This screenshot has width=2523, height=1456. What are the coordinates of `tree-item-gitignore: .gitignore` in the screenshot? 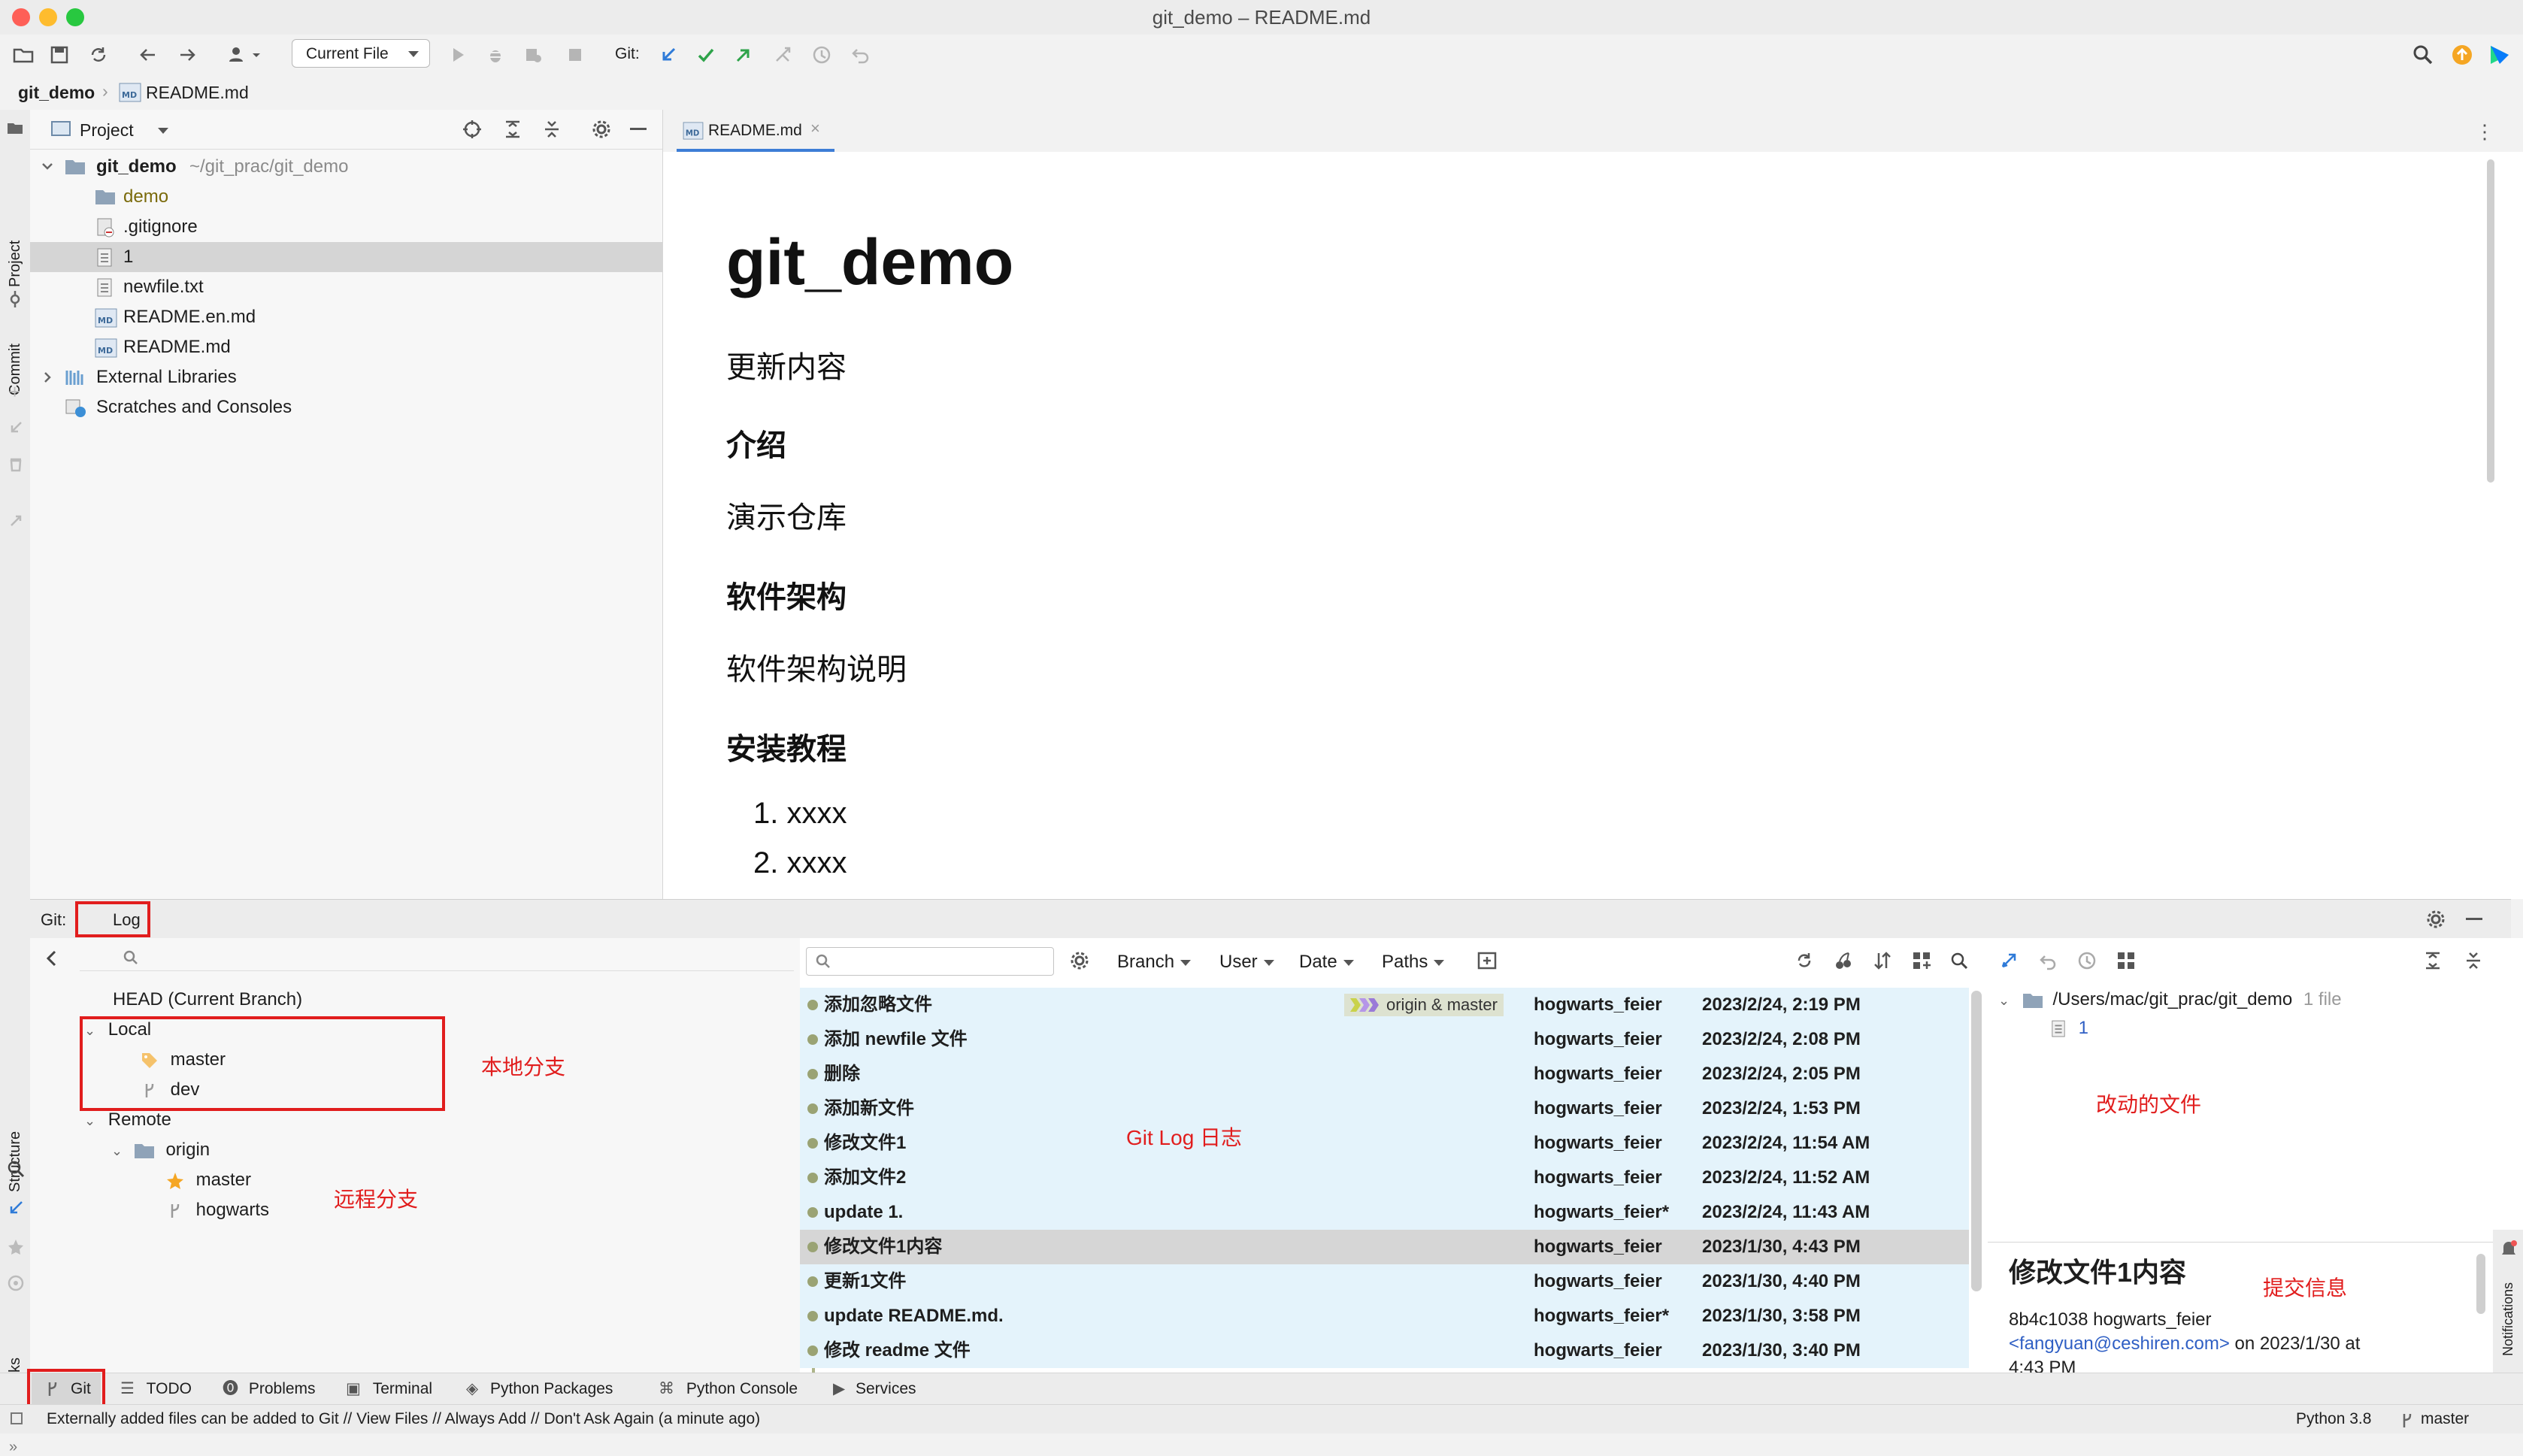 It's located at (346, 227).